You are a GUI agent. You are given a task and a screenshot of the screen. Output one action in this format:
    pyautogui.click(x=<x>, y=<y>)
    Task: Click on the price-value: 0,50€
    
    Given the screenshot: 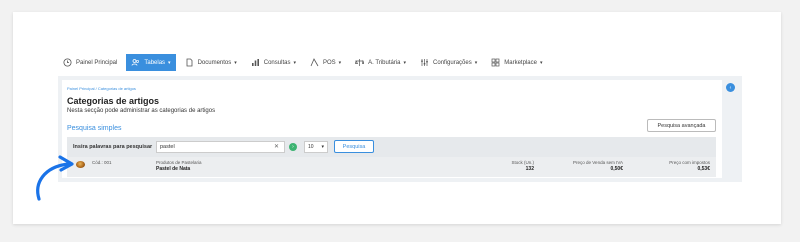 What is the action you would take?
    pyautogui.click(x=616, y=169)
    